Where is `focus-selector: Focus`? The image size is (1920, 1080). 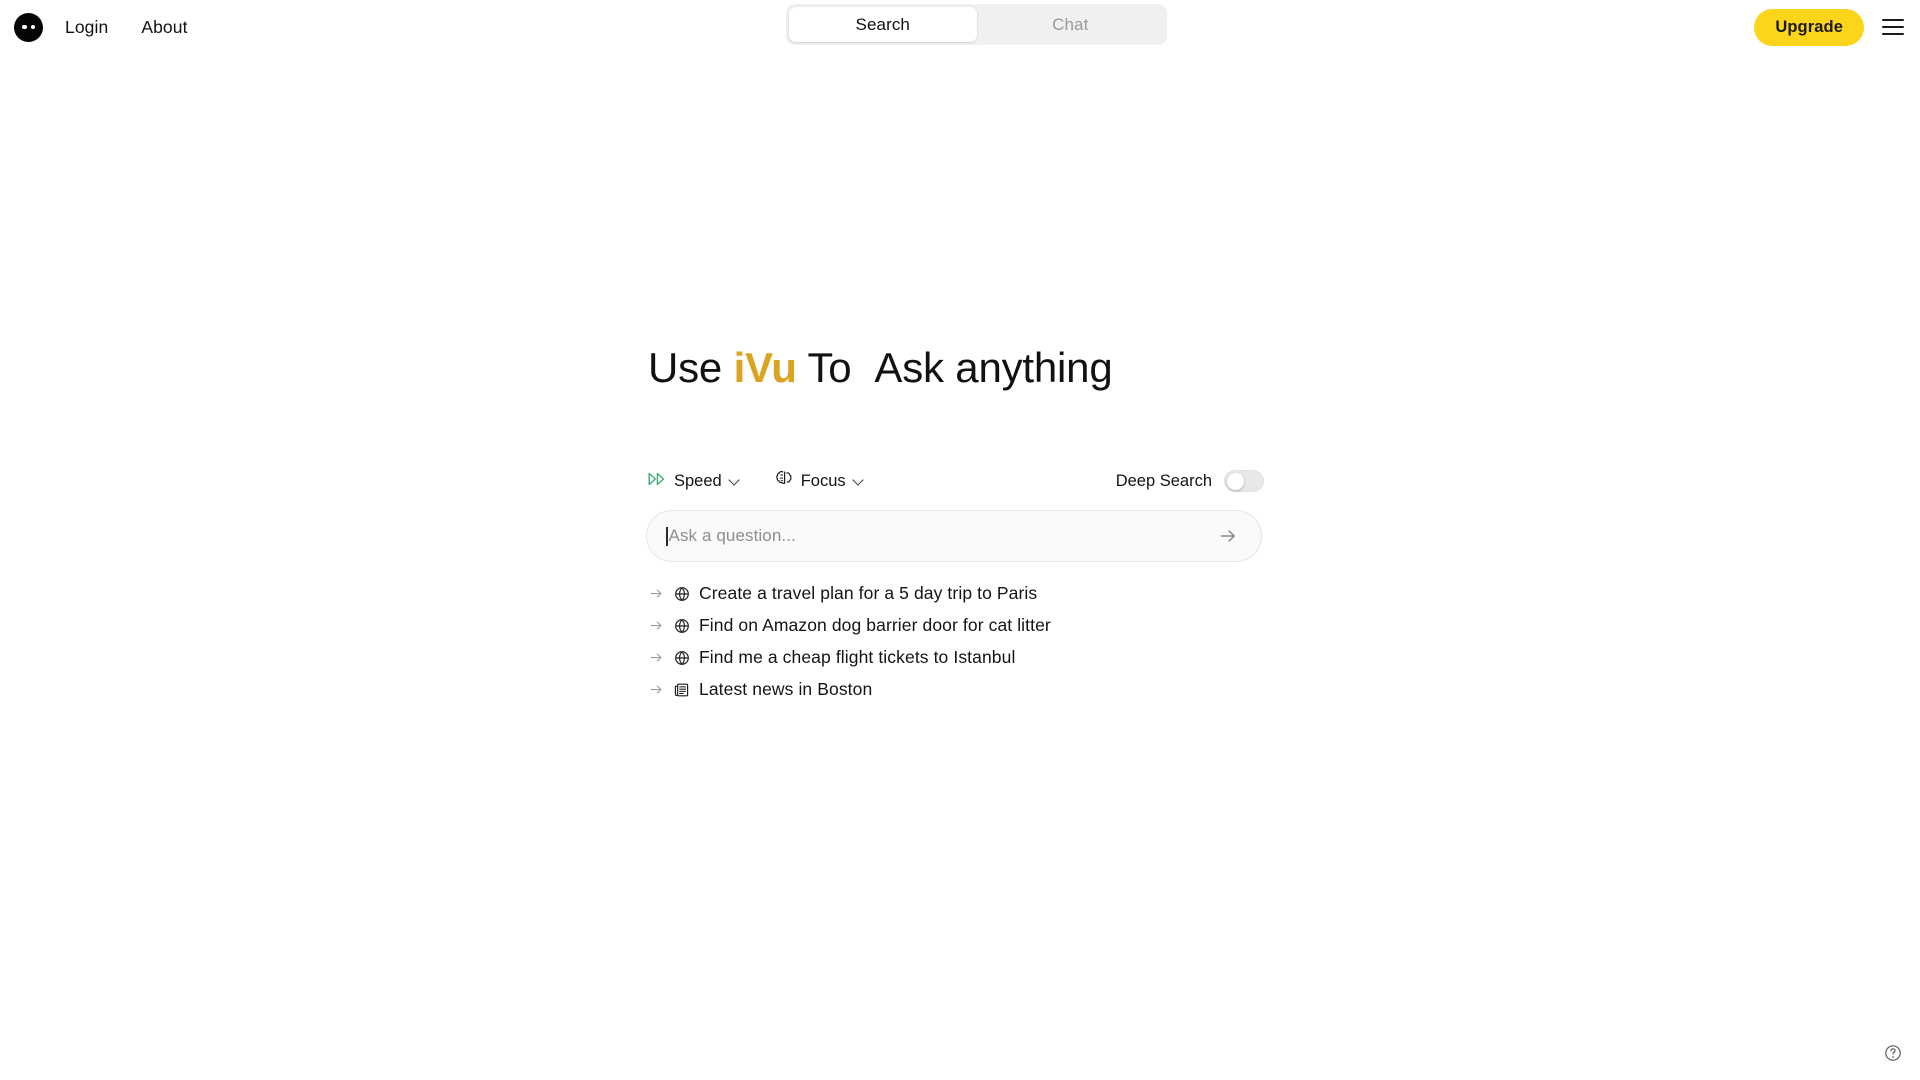
focus-selector: Focus is located at coordinates (820, 481).